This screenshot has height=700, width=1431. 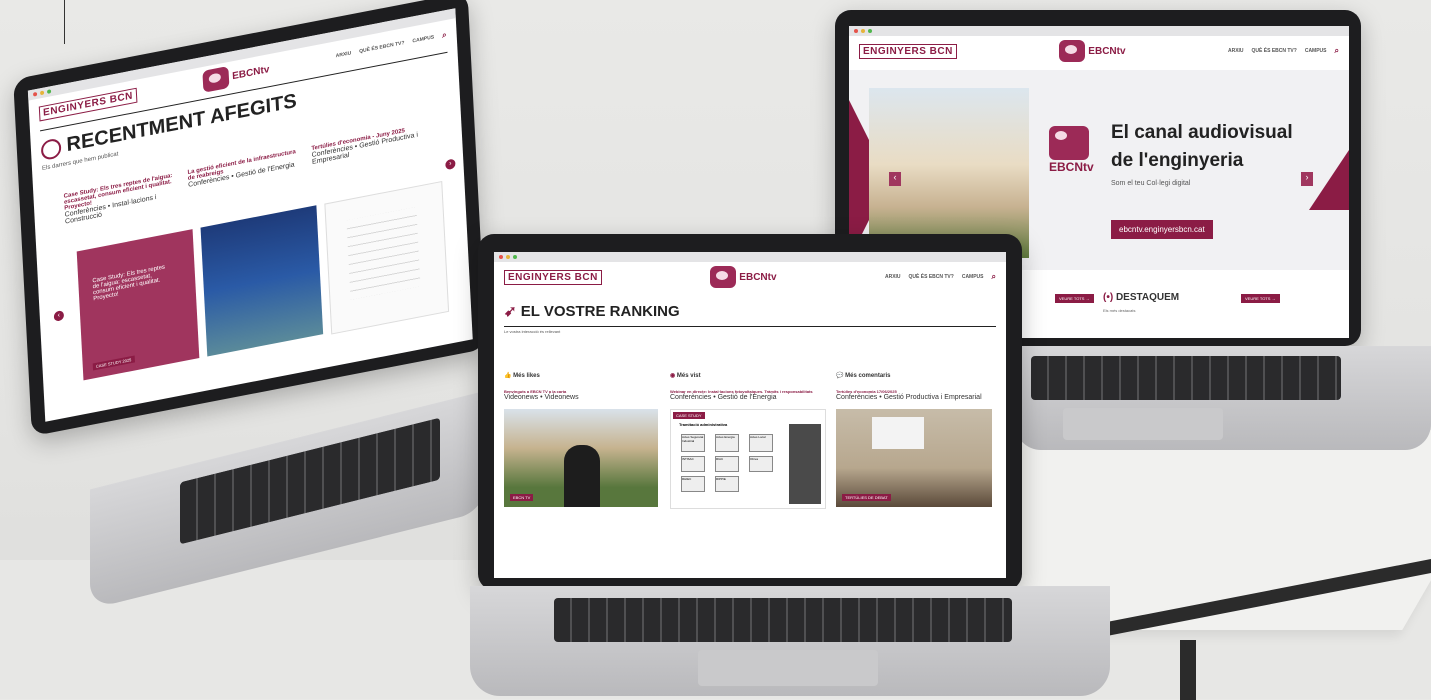 What do you see at coordinates (1202, 132) in the screenshot?
I see `hero-headline-1: El canal audiovisual` at bounding box center [1202, 132].